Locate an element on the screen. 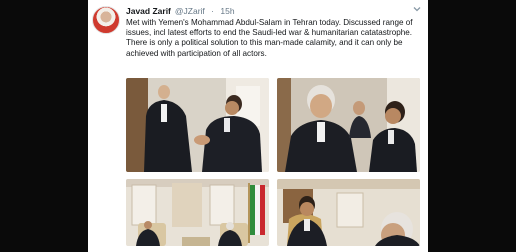 This screenshot has width=516, height=252. author-handle: @JZarif is located at coordinates (190, 11).